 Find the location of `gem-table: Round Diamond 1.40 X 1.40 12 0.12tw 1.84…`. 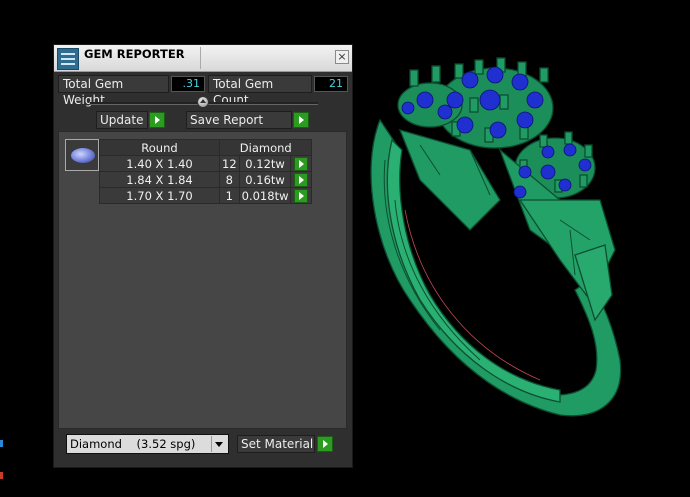

gem-table: Round Diamond 1.40 X 1.40 12 0.12tw 1.84… is located at coordinates (206, 171).